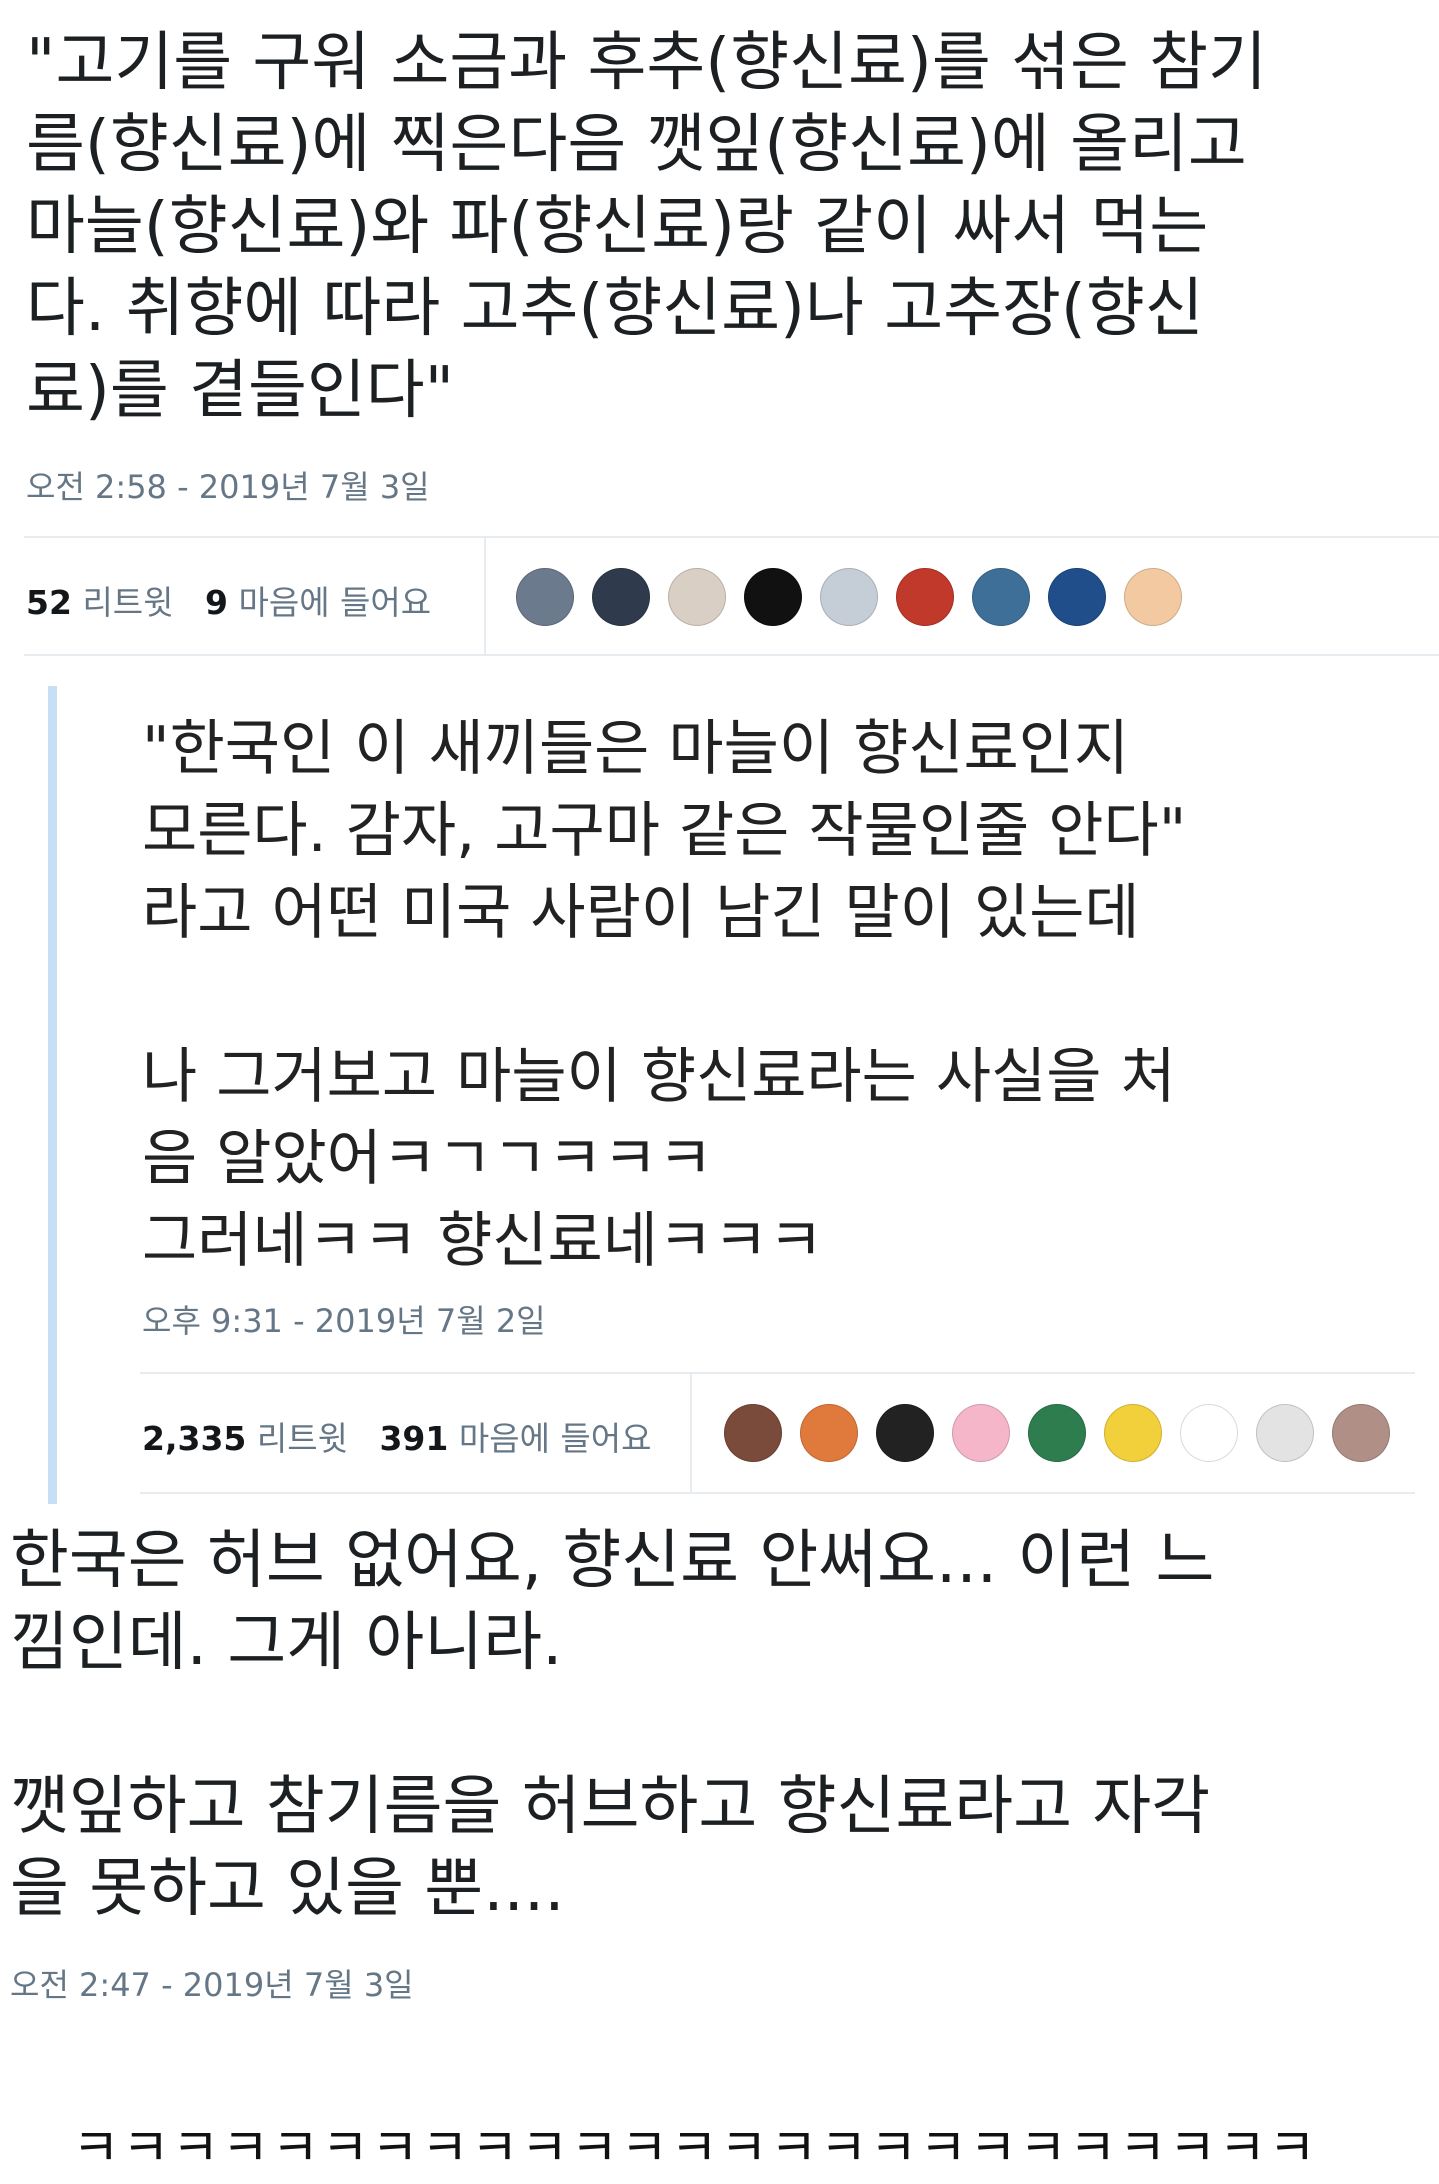 This screenshot has width=1439, height=2184. Describe the element at coordinates (777, 1493) in the screenshot. I see `quoted-stats-bottom-divider` at that location.